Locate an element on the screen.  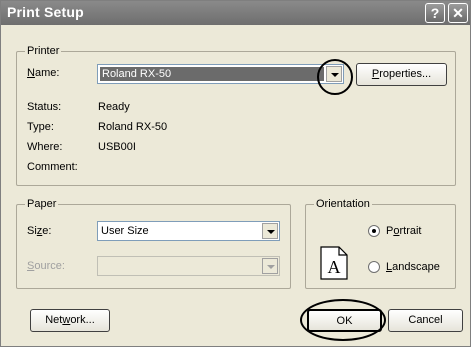
paper-size-value: User Size is located at coordinates (125, 231).